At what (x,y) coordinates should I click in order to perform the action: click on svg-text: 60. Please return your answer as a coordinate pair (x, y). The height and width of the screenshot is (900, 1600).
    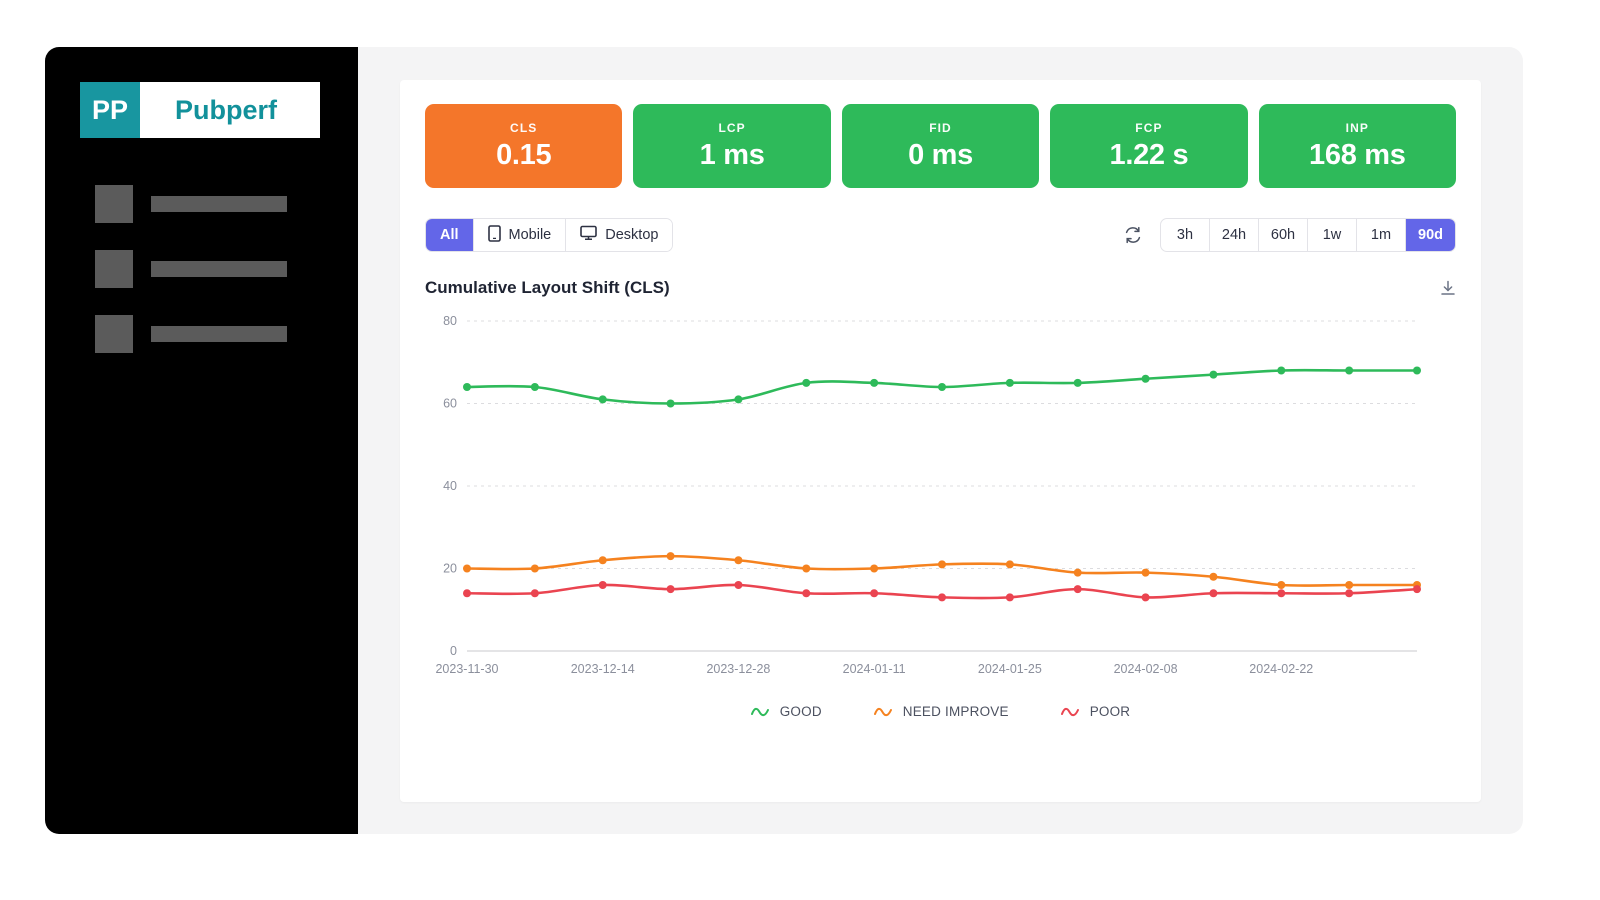
    Looking at the image, I should click on (450, 404).